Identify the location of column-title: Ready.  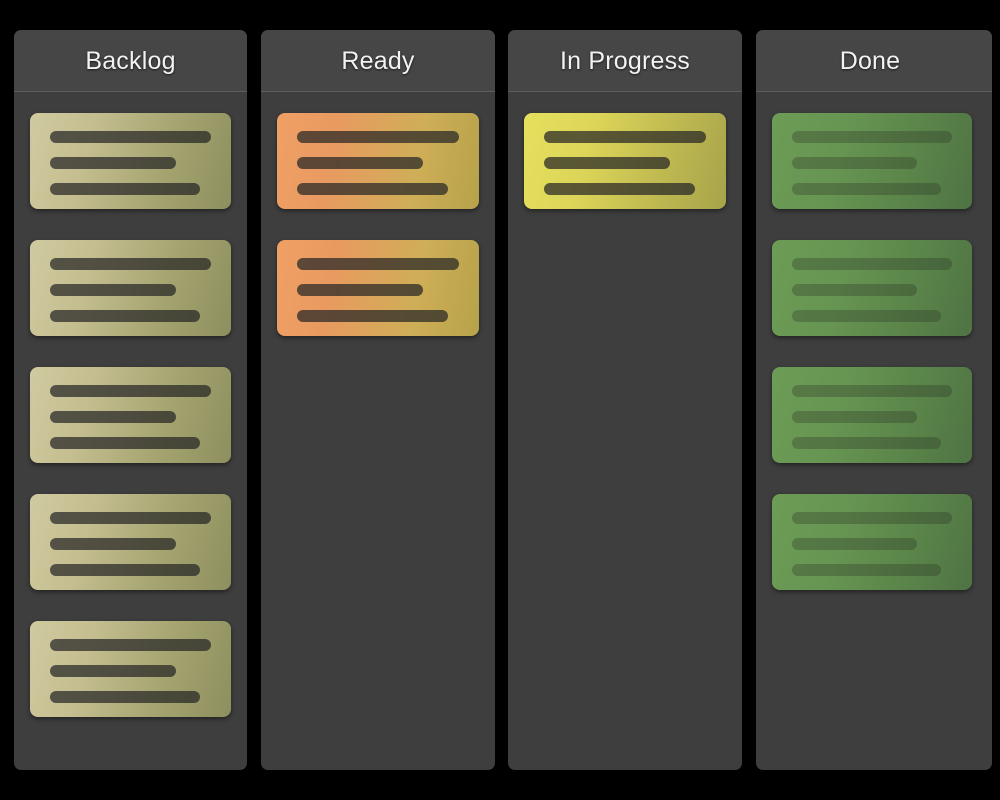
(378, 60).